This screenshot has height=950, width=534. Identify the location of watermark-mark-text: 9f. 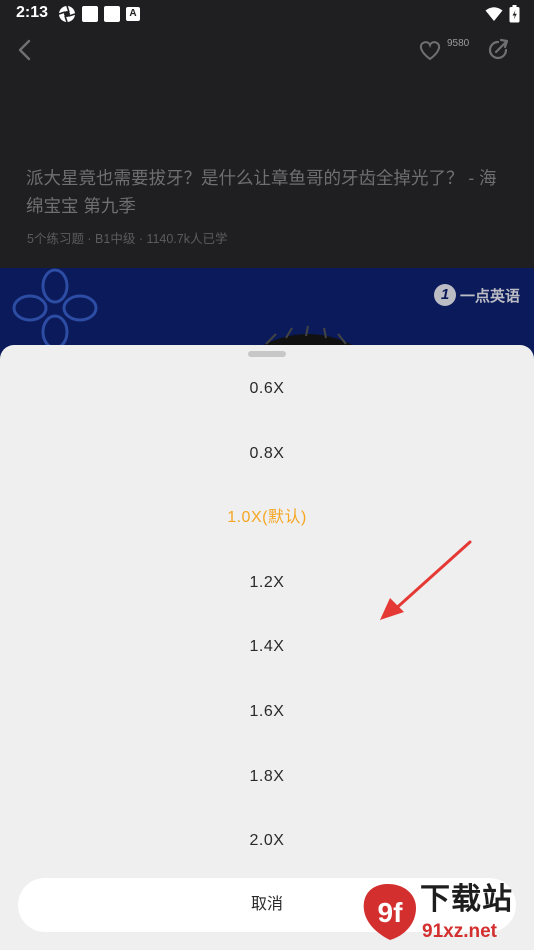
(391, 912).